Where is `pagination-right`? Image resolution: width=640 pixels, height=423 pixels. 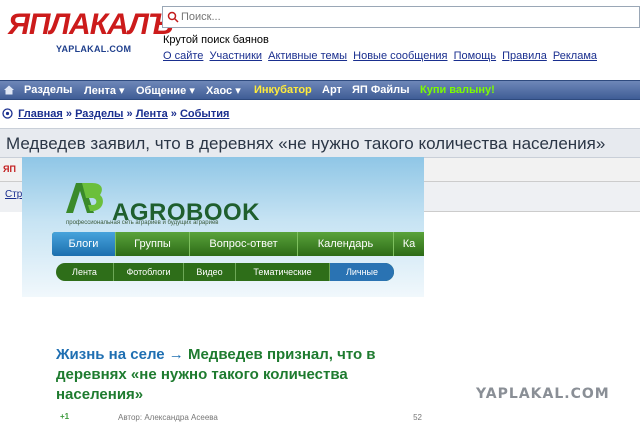
pagination-right is located at coordinates (532, 197).